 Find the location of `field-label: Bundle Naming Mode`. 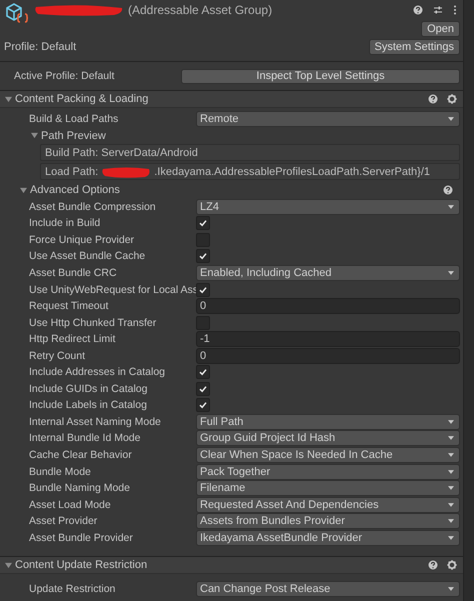

field-label: Bundle Naming Mode is located at coordinates (80, 488).